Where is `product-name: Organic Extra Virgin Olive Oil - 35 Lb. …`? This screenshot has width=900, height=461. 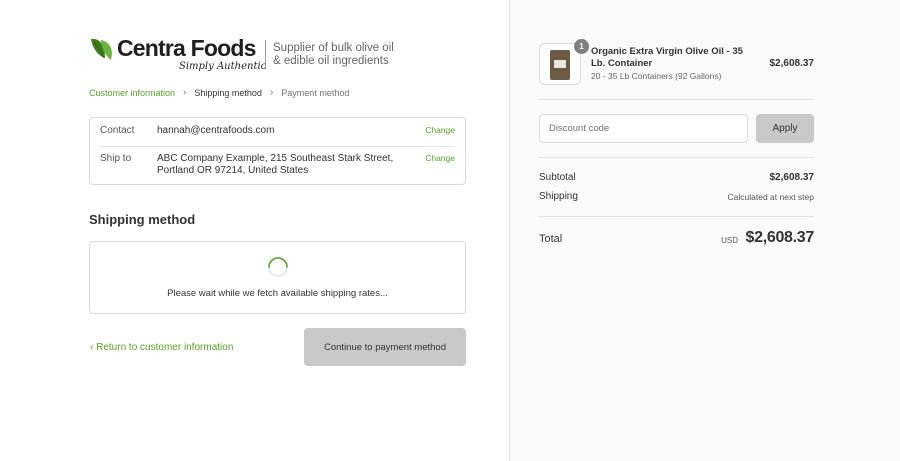 product-name: Organic Extra Virgin Olive Oil - 35 Lb. … is located at coordinates (667, 57).